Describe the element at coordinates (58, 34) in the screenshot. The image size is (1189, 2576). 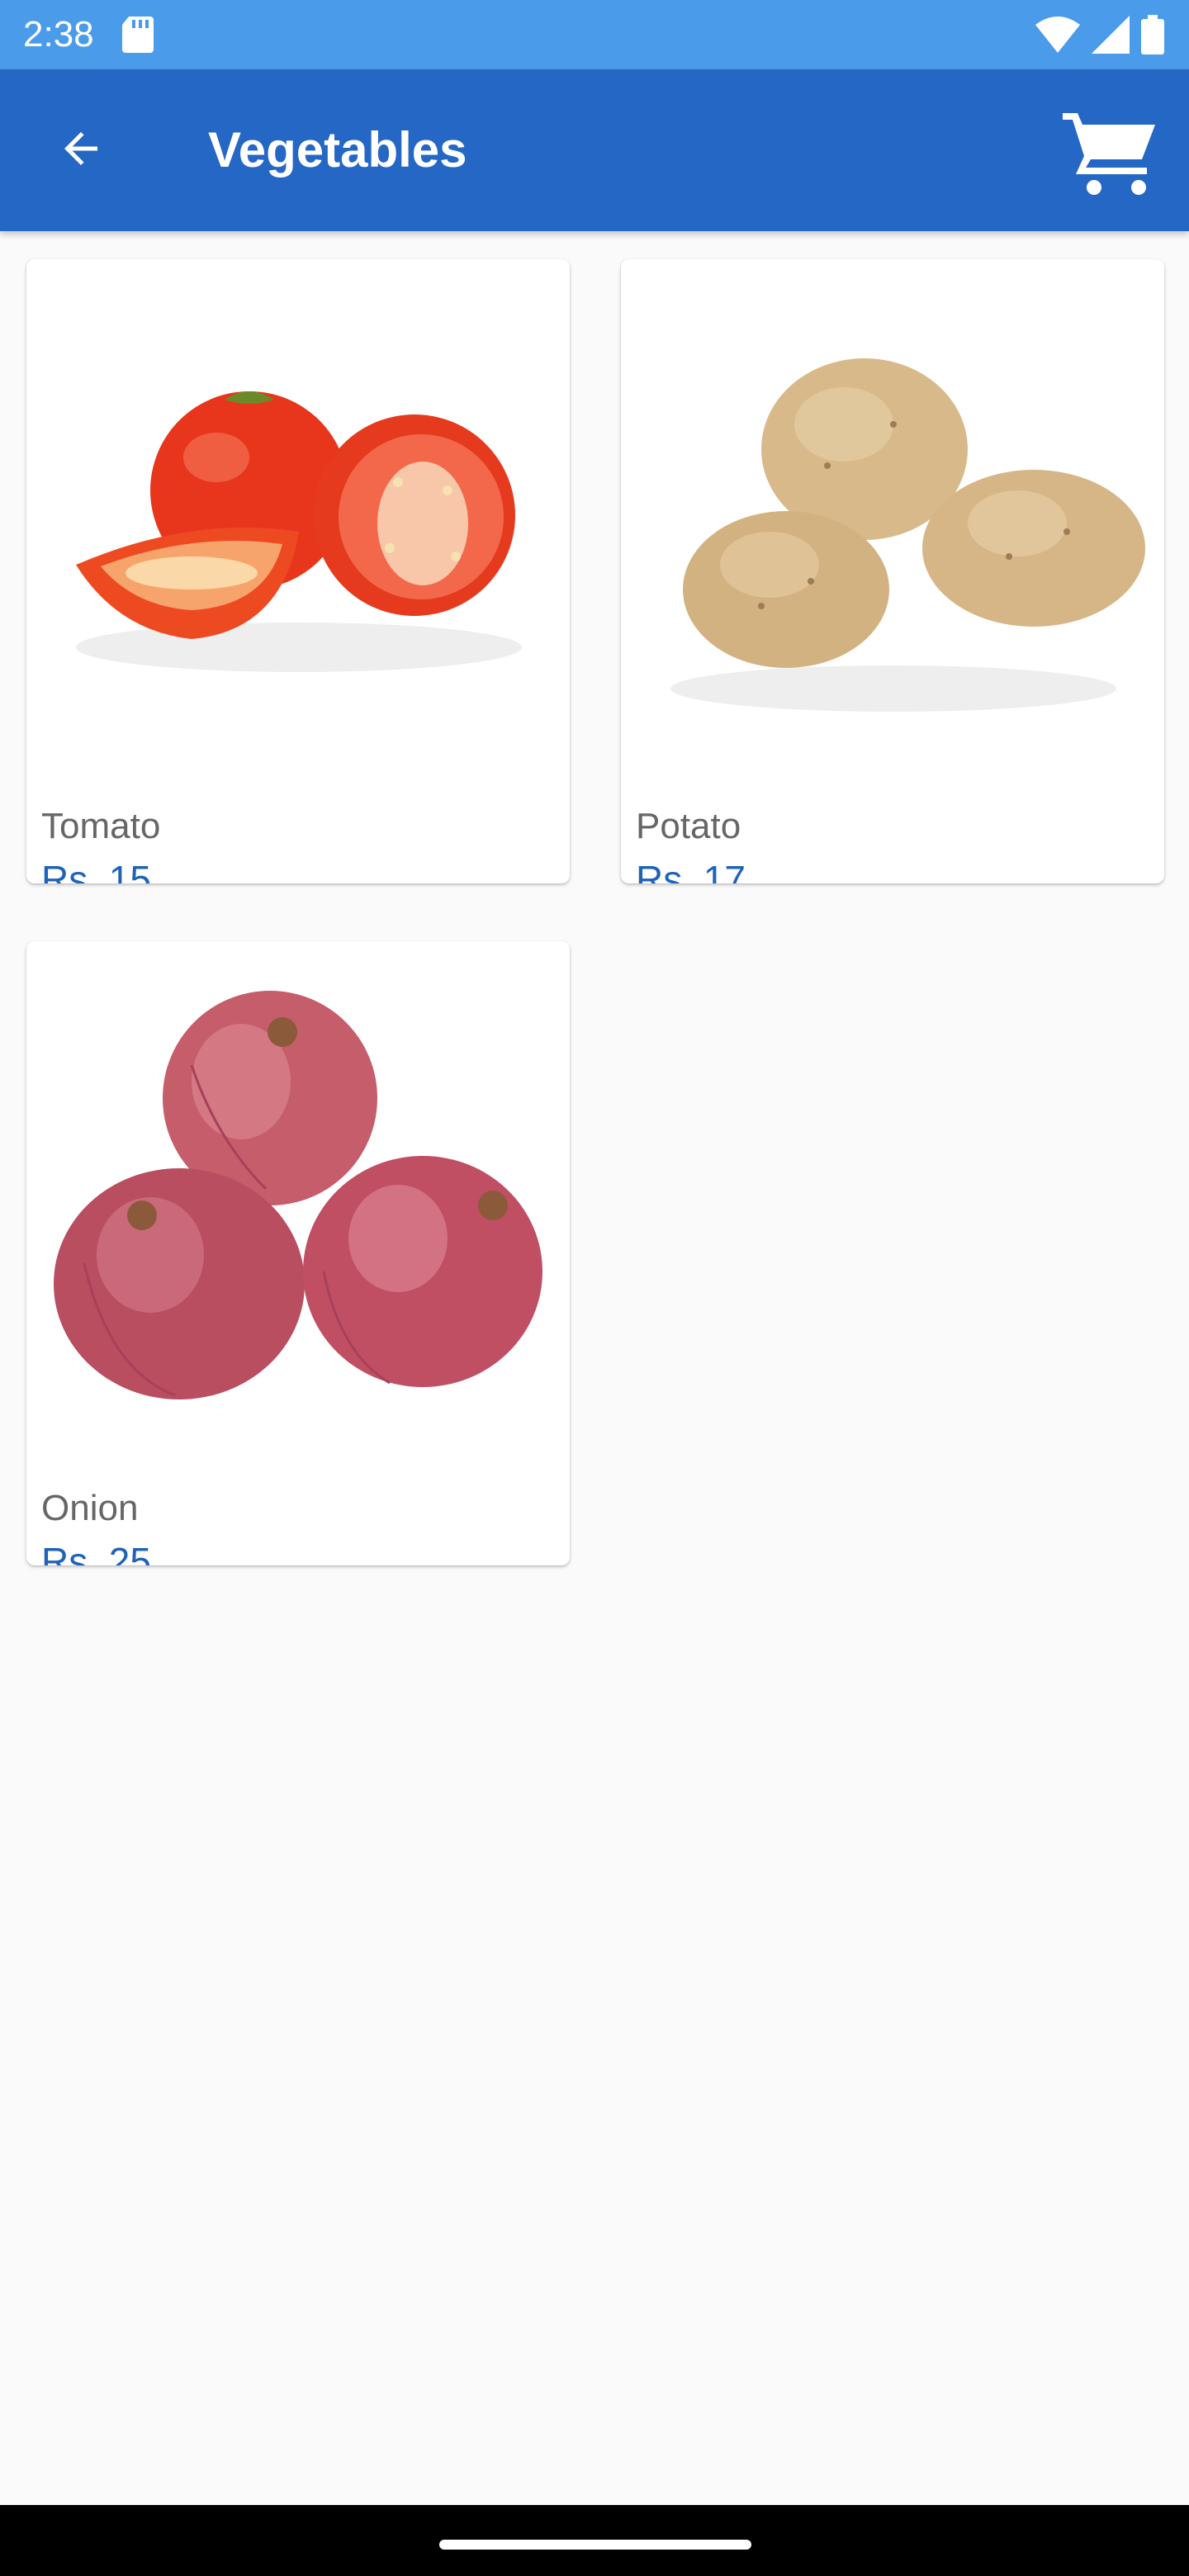
I see `status-time: 2:38` at that location.